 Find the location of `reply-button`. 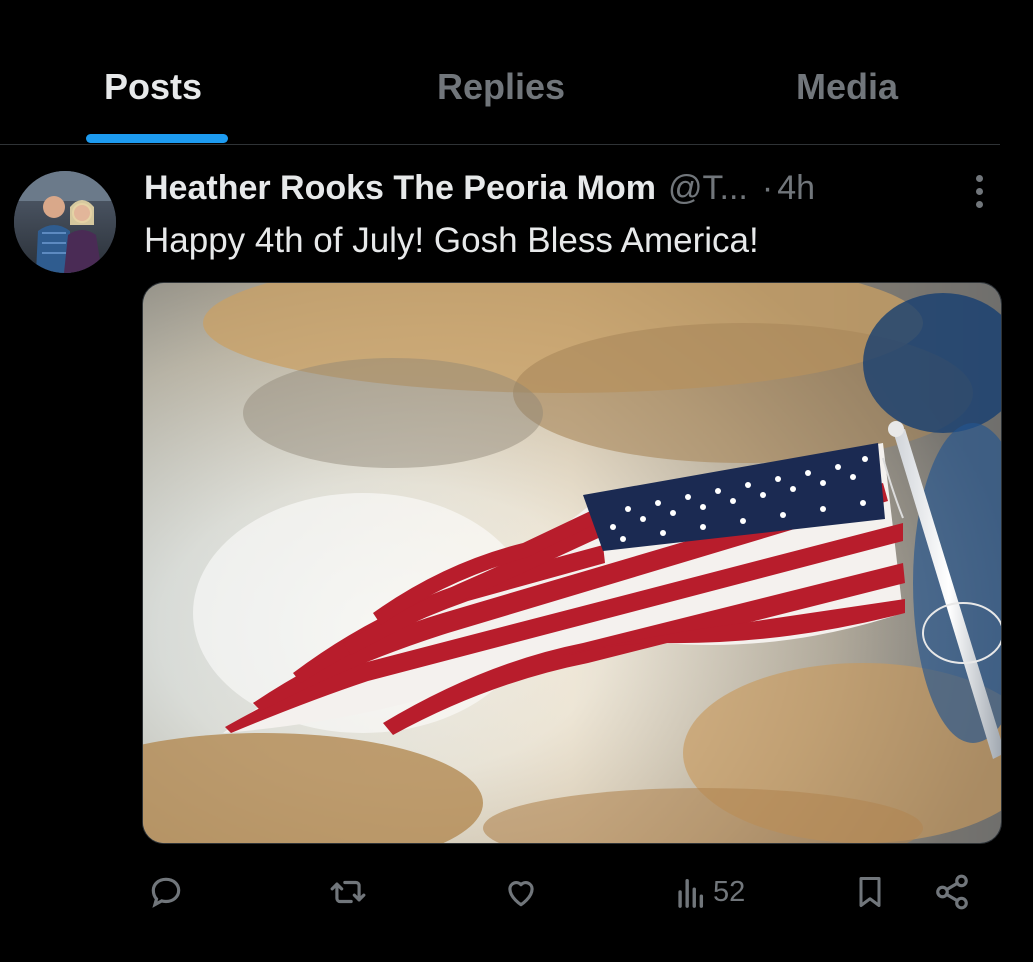

reply-button is located at coordinates (166, 892).